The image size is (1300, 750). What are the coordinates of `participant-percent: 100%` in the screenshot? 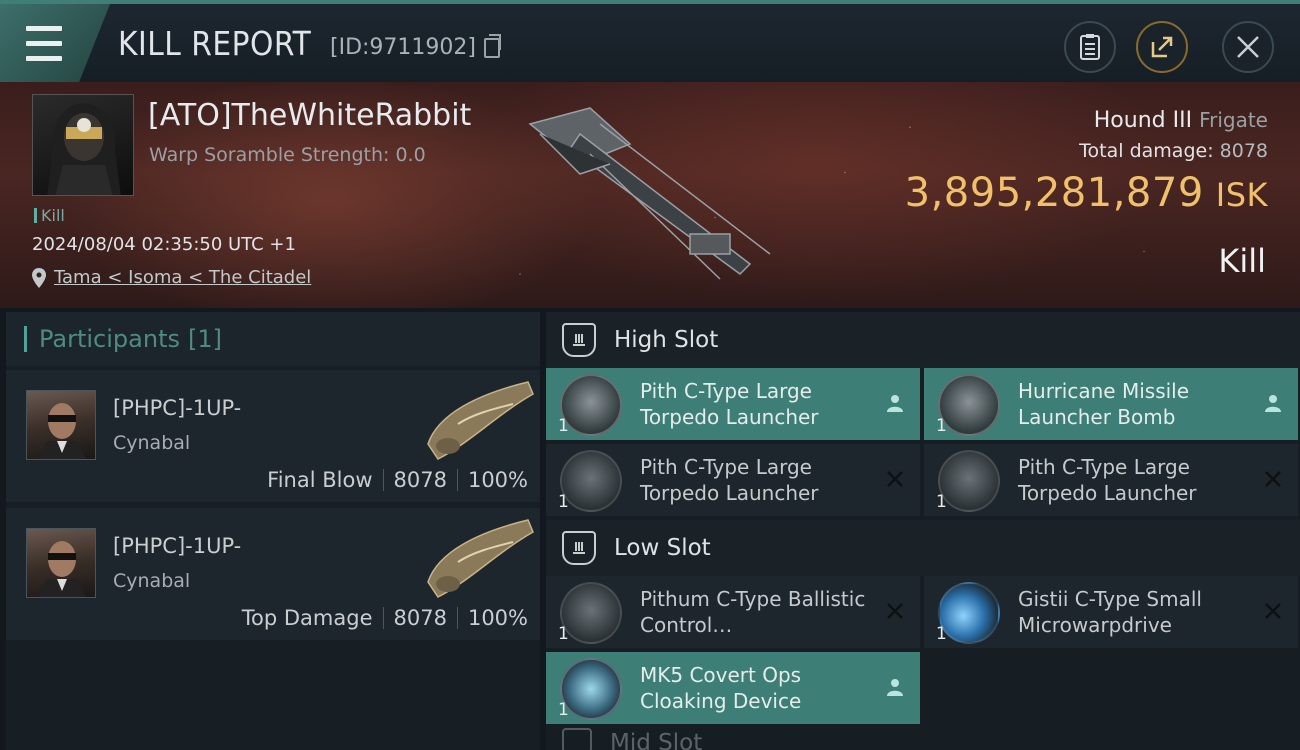 It's located at (497, 618).